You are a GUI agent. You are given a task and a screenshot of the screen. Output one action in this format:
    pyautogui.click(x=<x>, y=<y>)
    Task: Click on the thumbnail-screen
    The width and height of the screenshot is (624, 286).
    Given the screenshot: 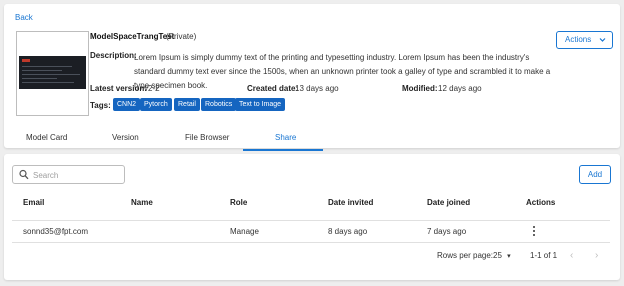 What is the action you would take?
    pyautogui.click(x=52, y=72)
    